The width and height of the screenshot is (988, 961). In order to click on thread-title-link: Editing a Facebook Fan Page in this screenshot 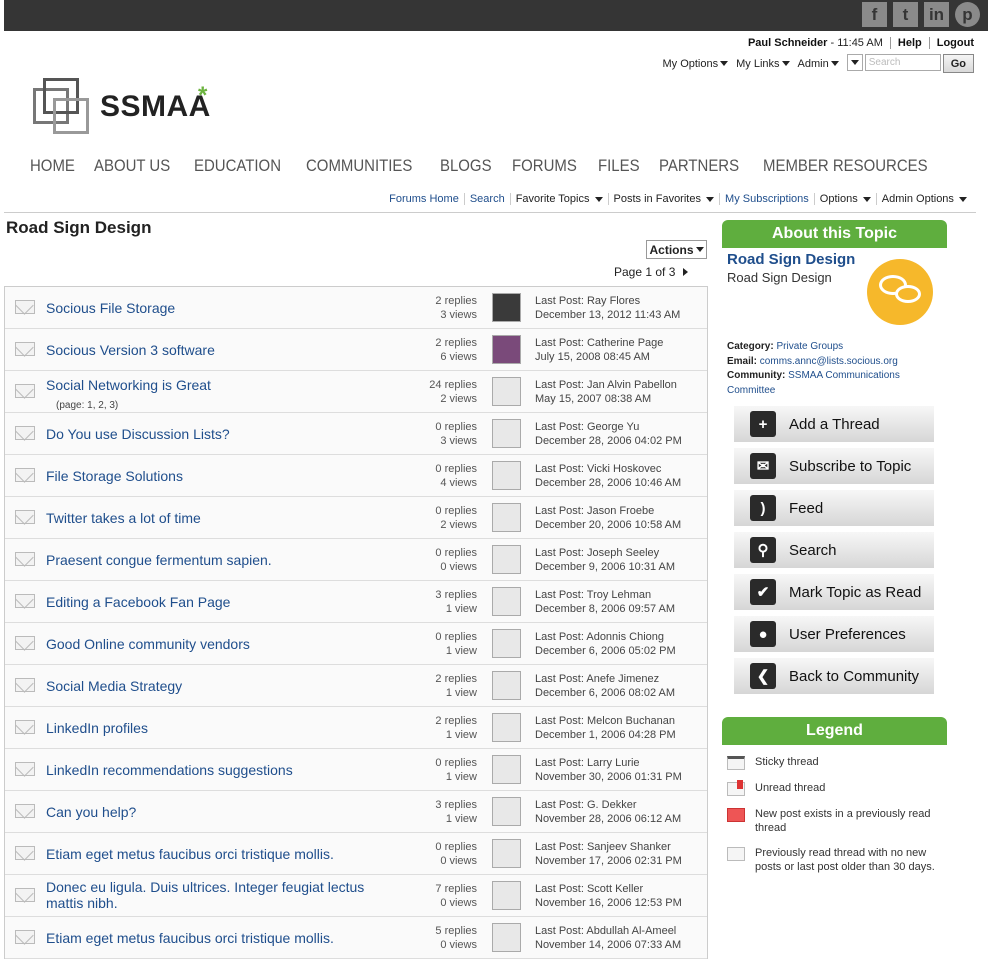, I will do `click(218, 602)`.